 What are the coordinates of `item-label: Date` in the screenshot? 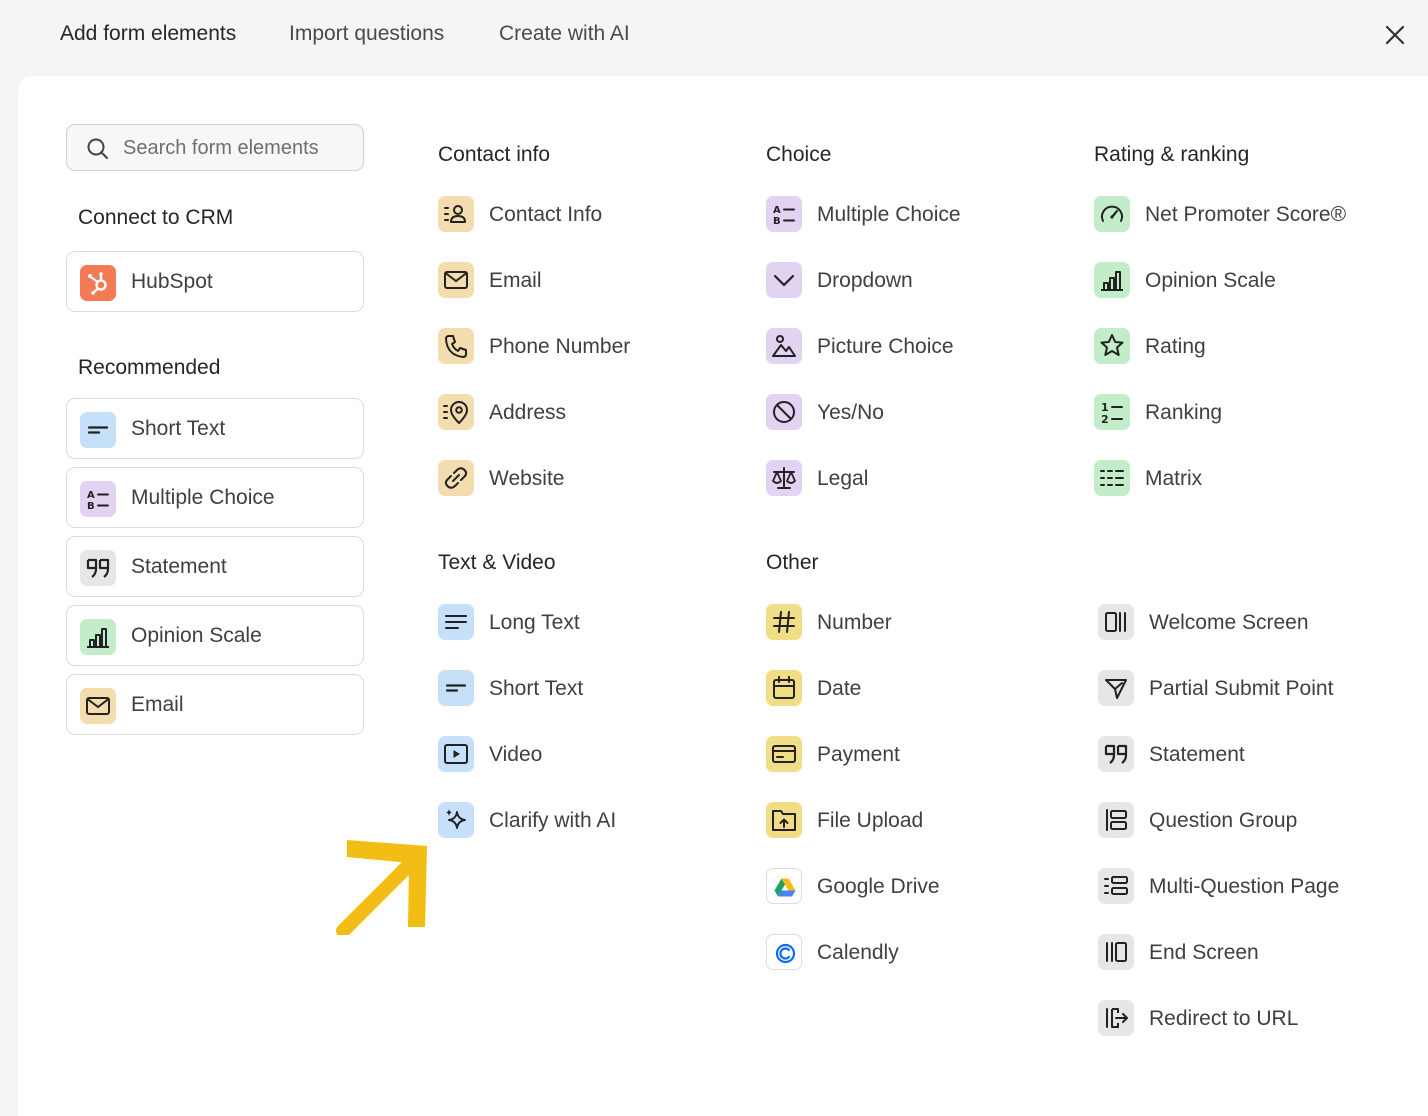 It's located at (839, 688).